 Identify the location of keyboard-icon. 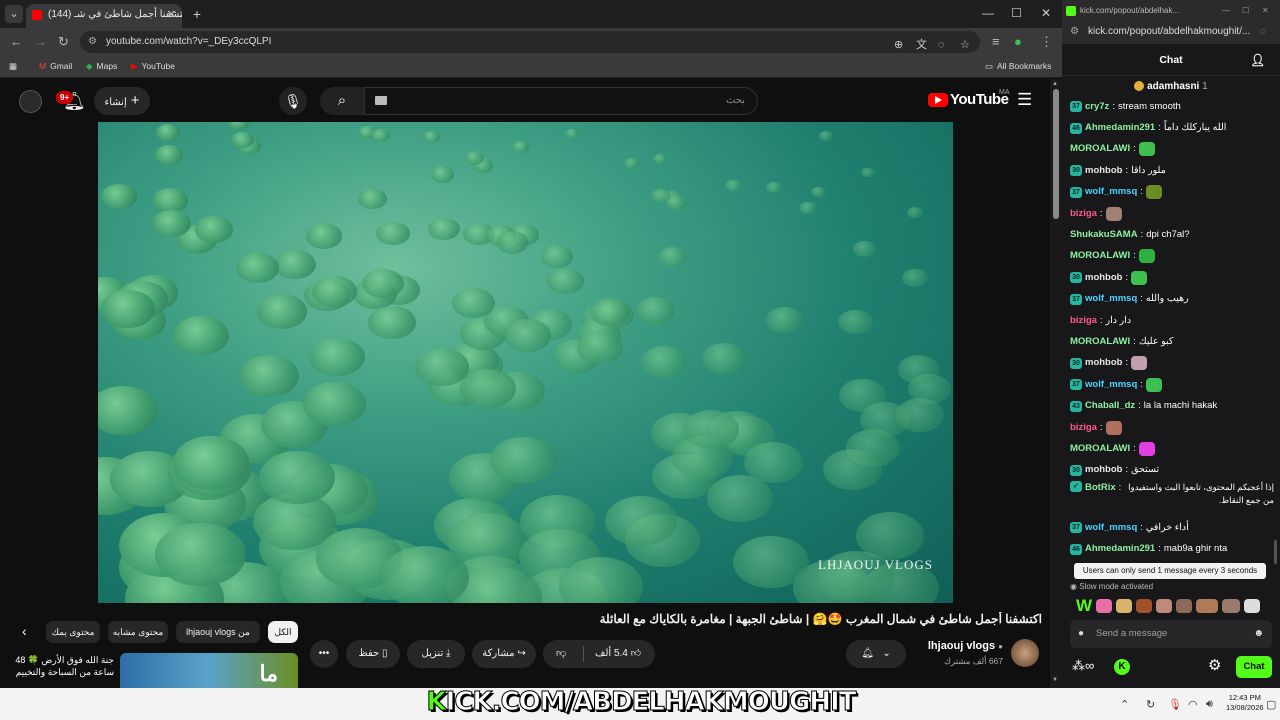
(381, 100).